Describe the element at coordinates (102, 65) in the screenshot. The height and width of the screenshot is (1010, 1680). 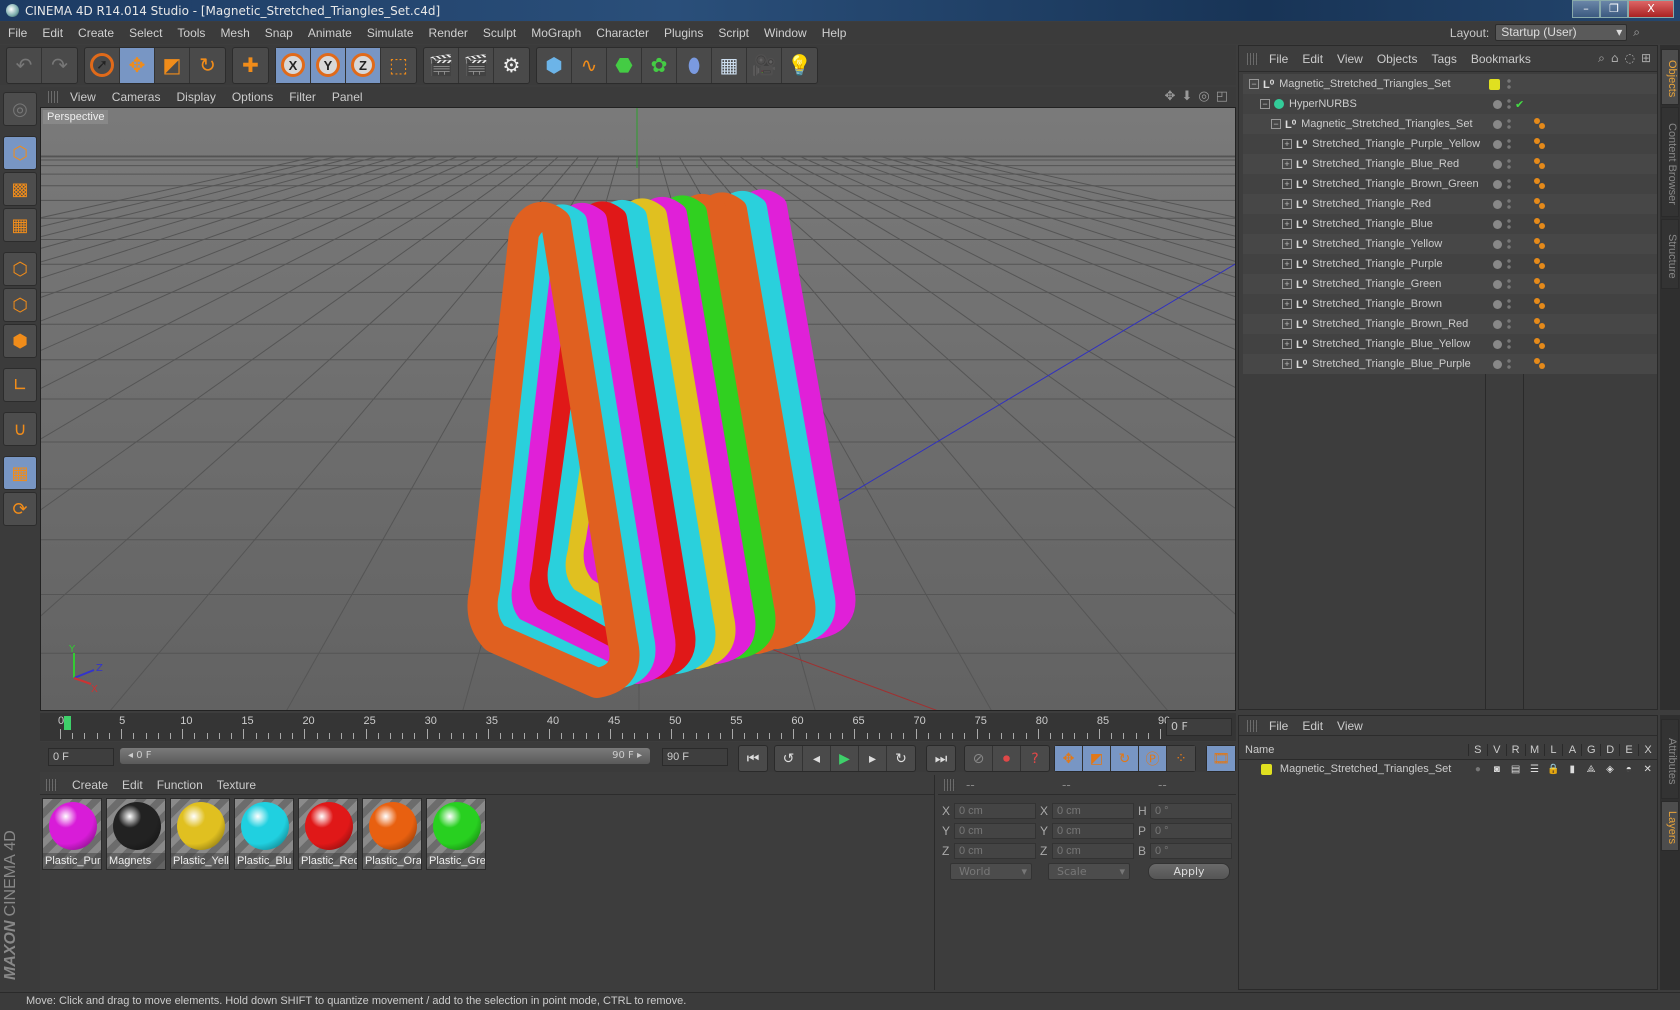
I see `live-selection-icon: ➚` at that location.